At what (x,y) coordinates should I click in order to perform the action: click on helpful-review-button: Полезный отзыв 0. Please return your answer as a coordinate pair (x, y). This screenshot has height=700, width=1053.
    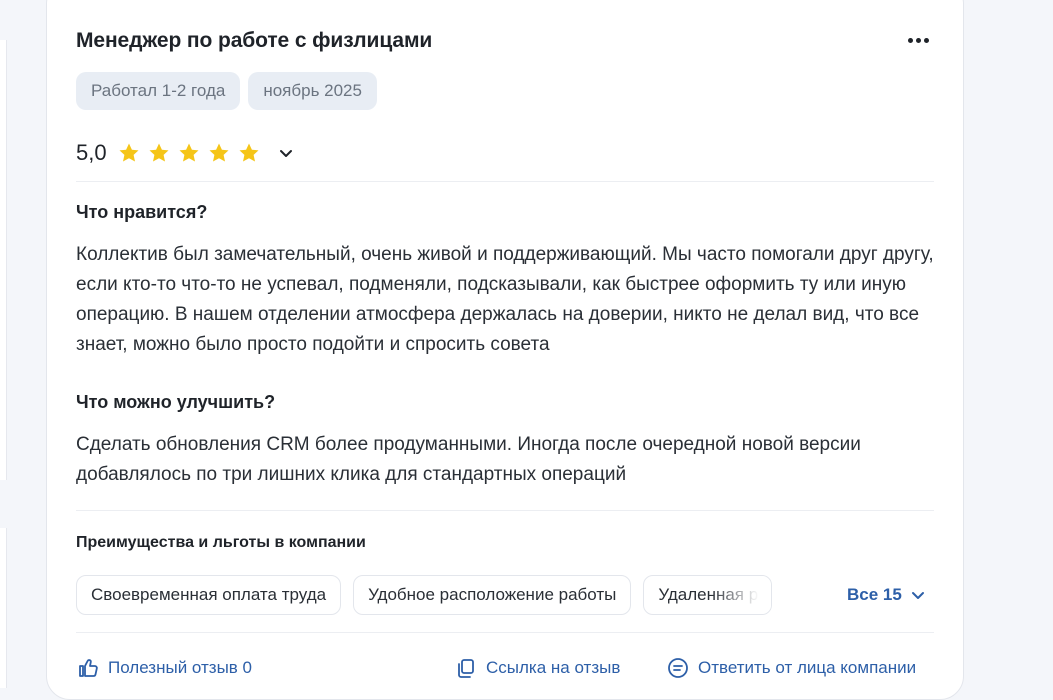
    Looking at the image, I should click on (164, 668).